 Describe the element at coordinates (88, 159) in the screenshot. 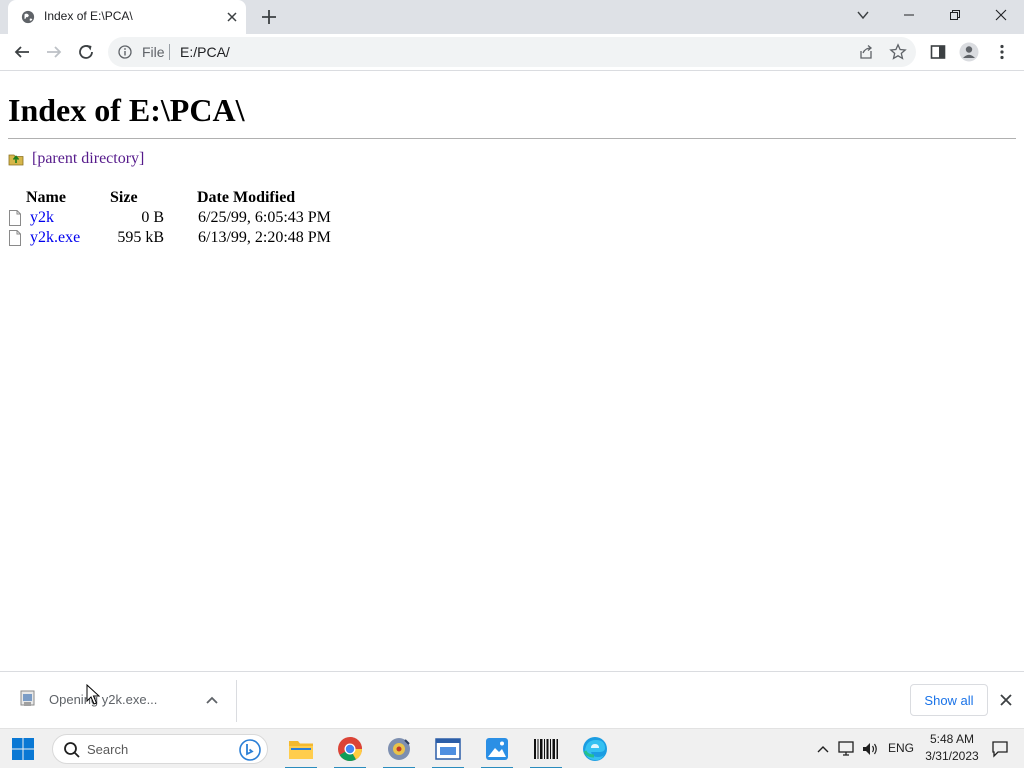

I see `parent-directory-link: [parent directory]` at that location.